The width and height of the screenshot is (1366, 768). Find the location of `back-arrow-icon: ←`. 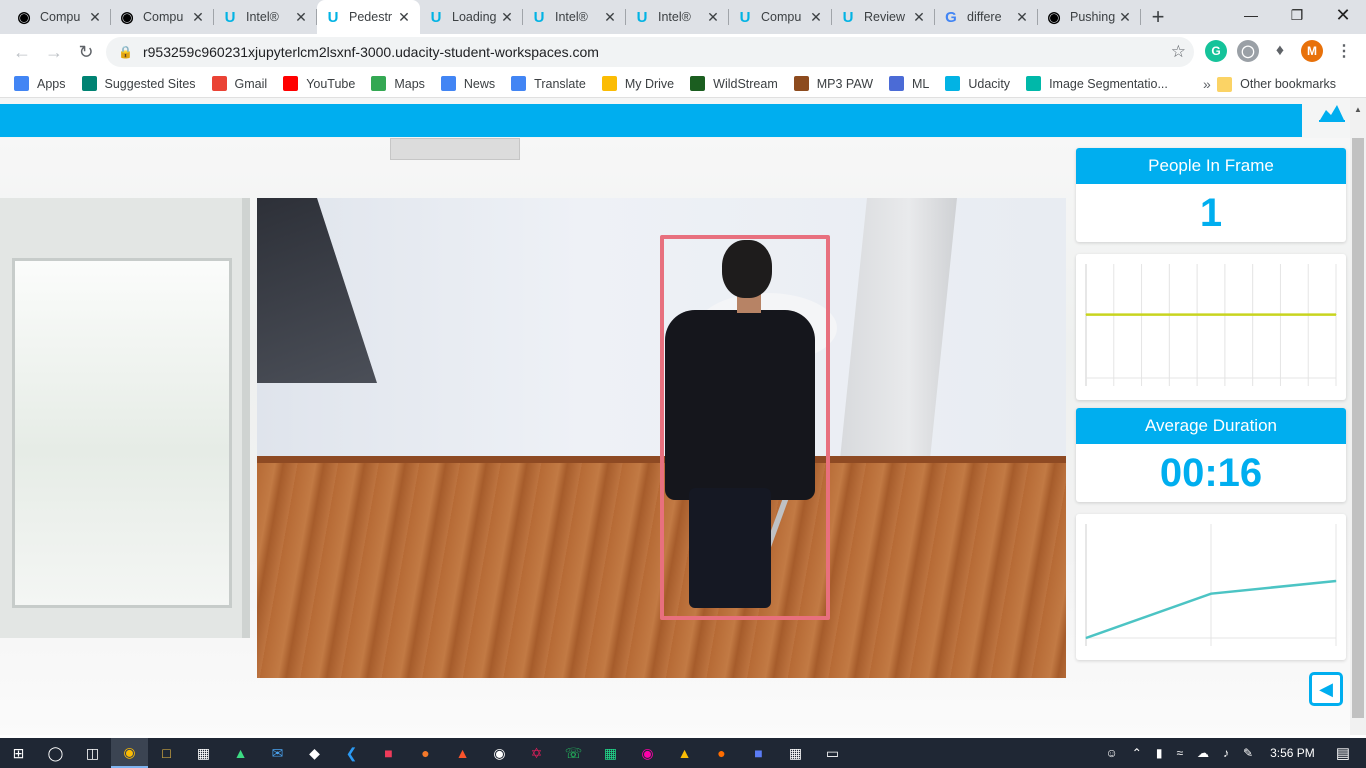

back-arrow-icon: ← is located at coordinates (22, 52).